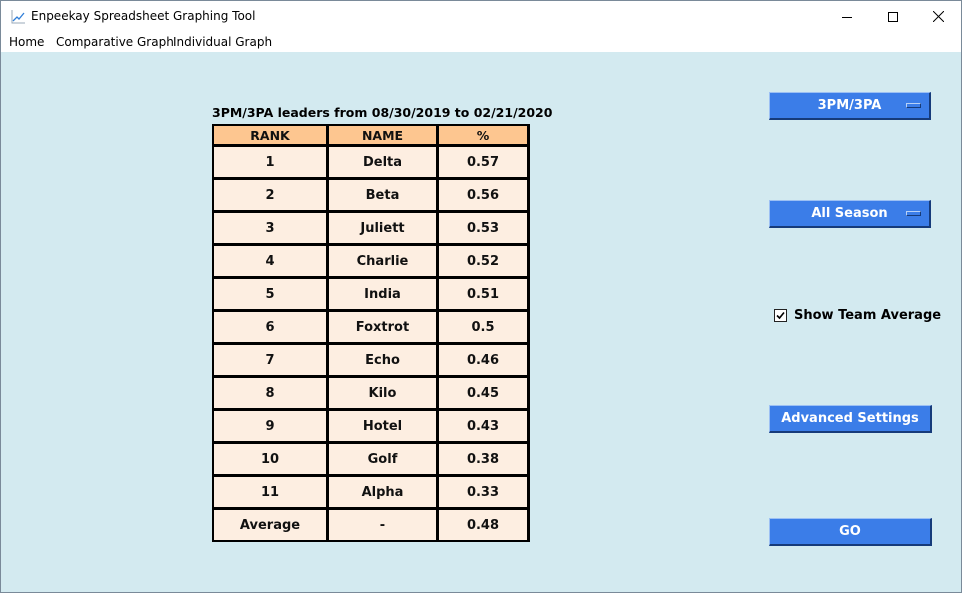  I want to click on minimize-button, so click(847, 16).